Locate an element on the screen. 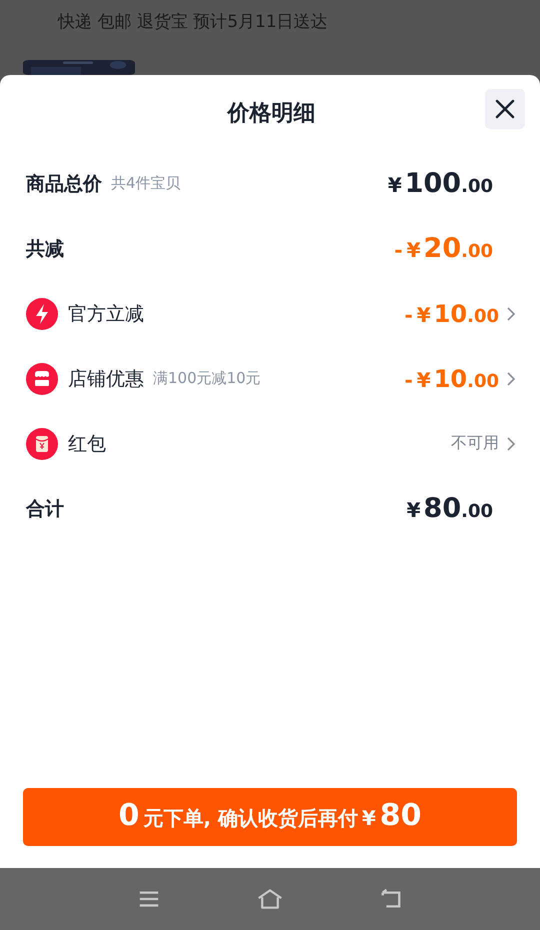  row-note: 满100元减10元 is located at coordinates (207, 378).